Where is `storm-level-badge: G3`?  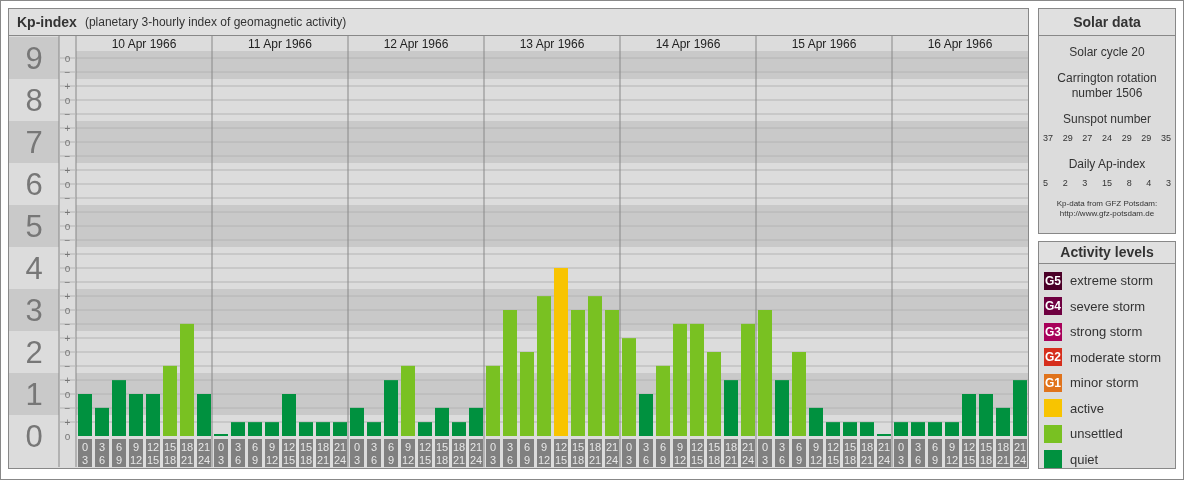
storm-level-badge: G3 is located at coordinates (1053, 331).